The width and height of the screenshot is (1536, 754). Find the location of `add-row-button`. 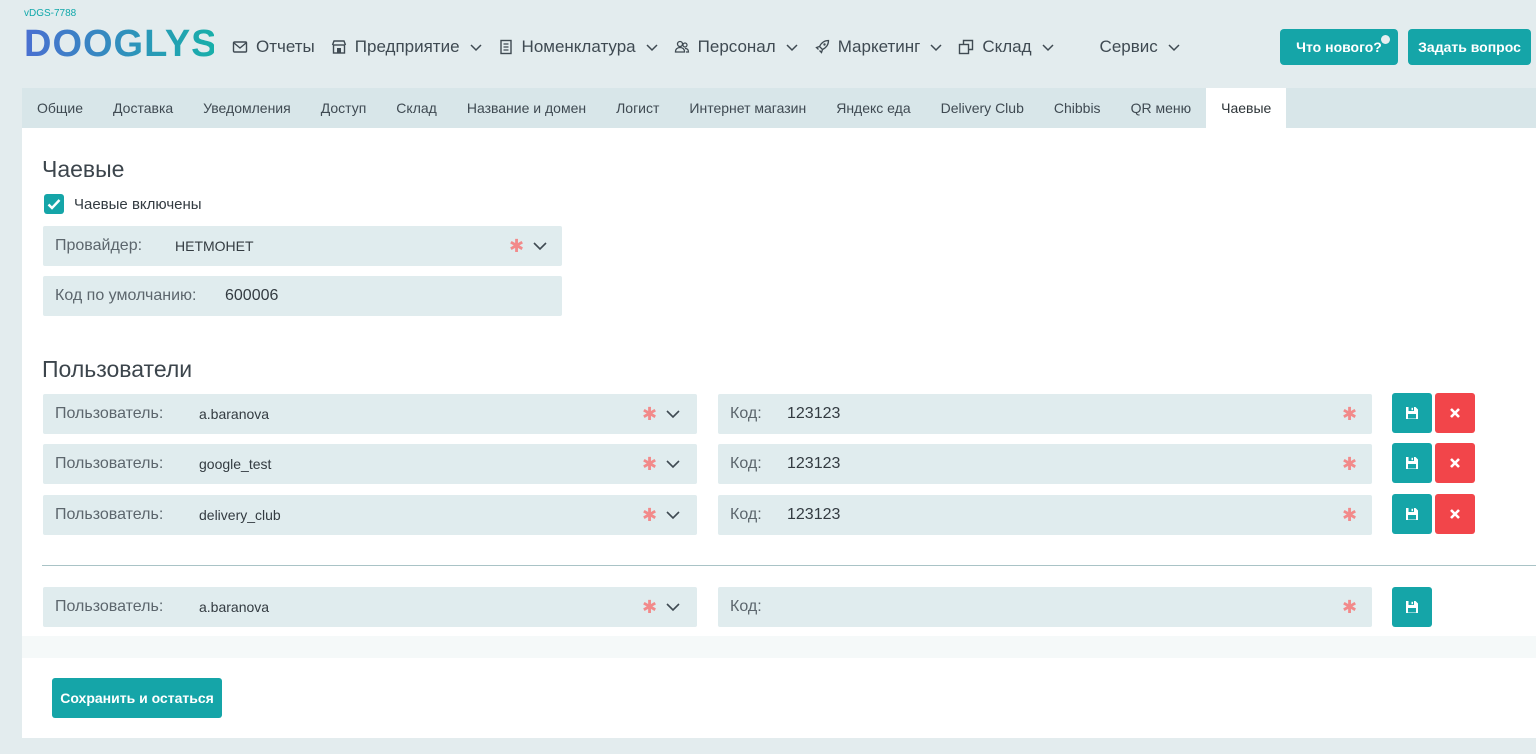

add-row-button is located at coordinates (1412, 607).